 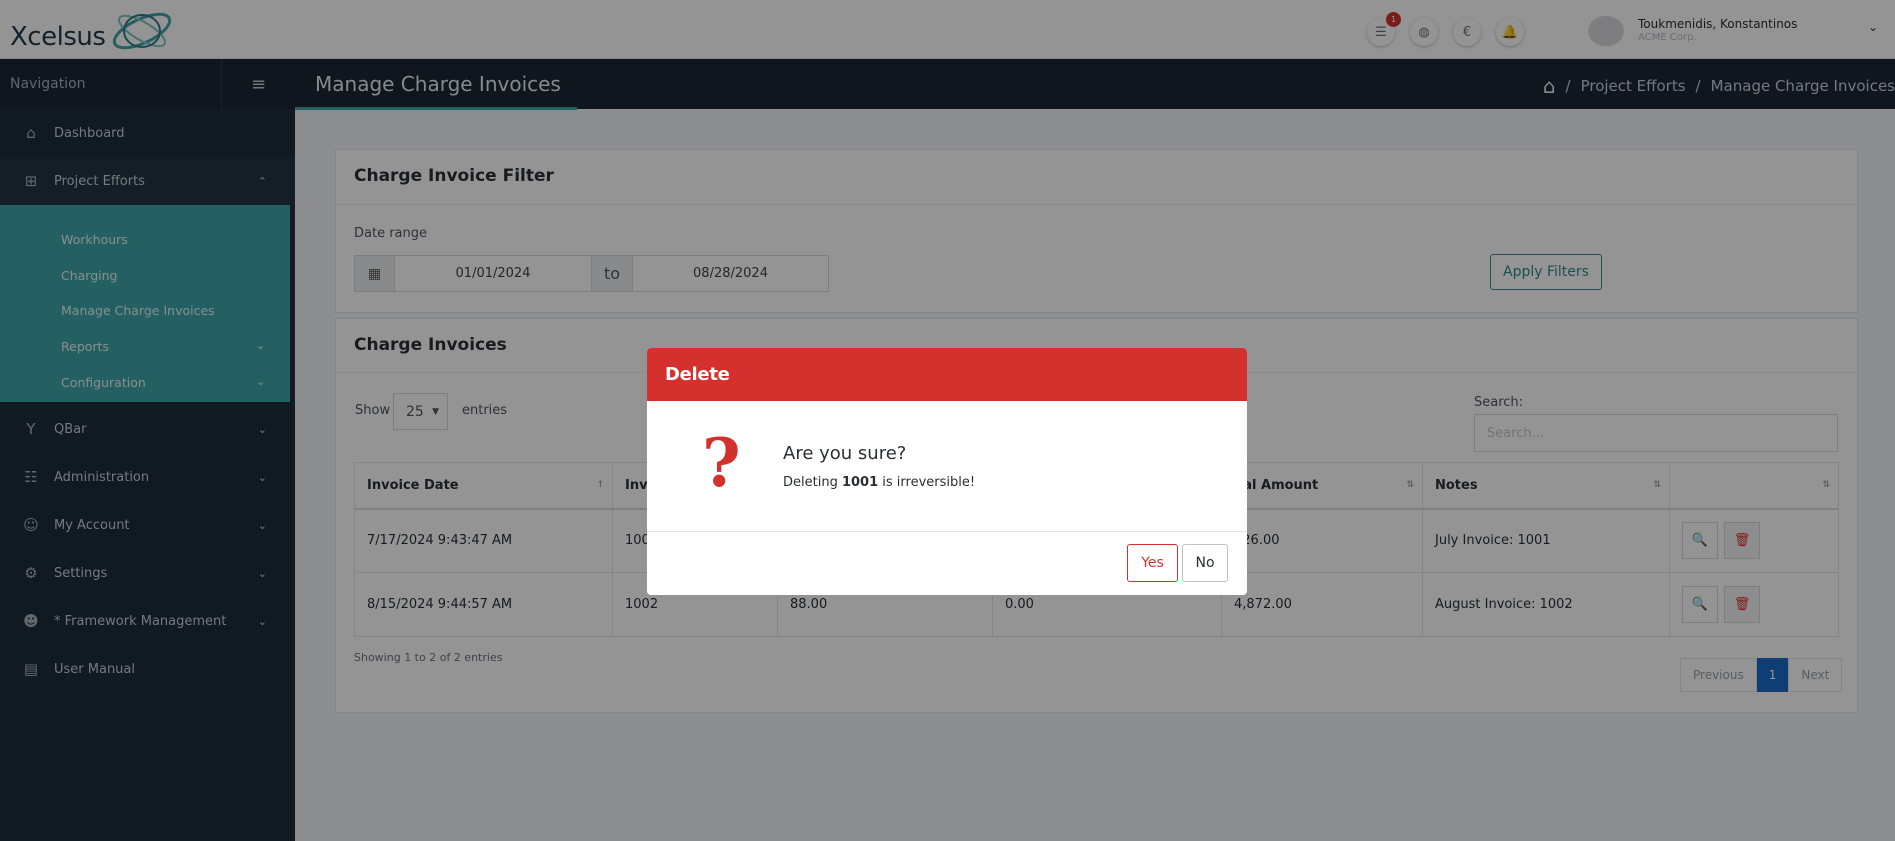 What do you see at coordinates (947, 374) in the screenshot?
I see `dialog-header: Delete` at bounding box center [947, 374].